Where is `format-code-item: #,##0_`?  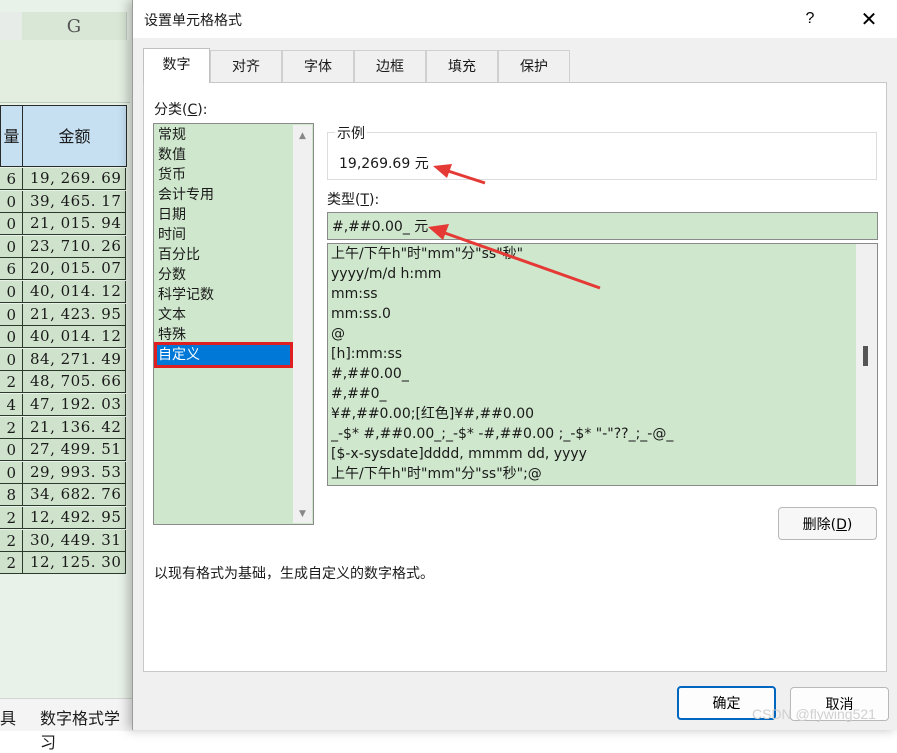 format-code-item: #,##0_ is located at coordinates (591, 394).